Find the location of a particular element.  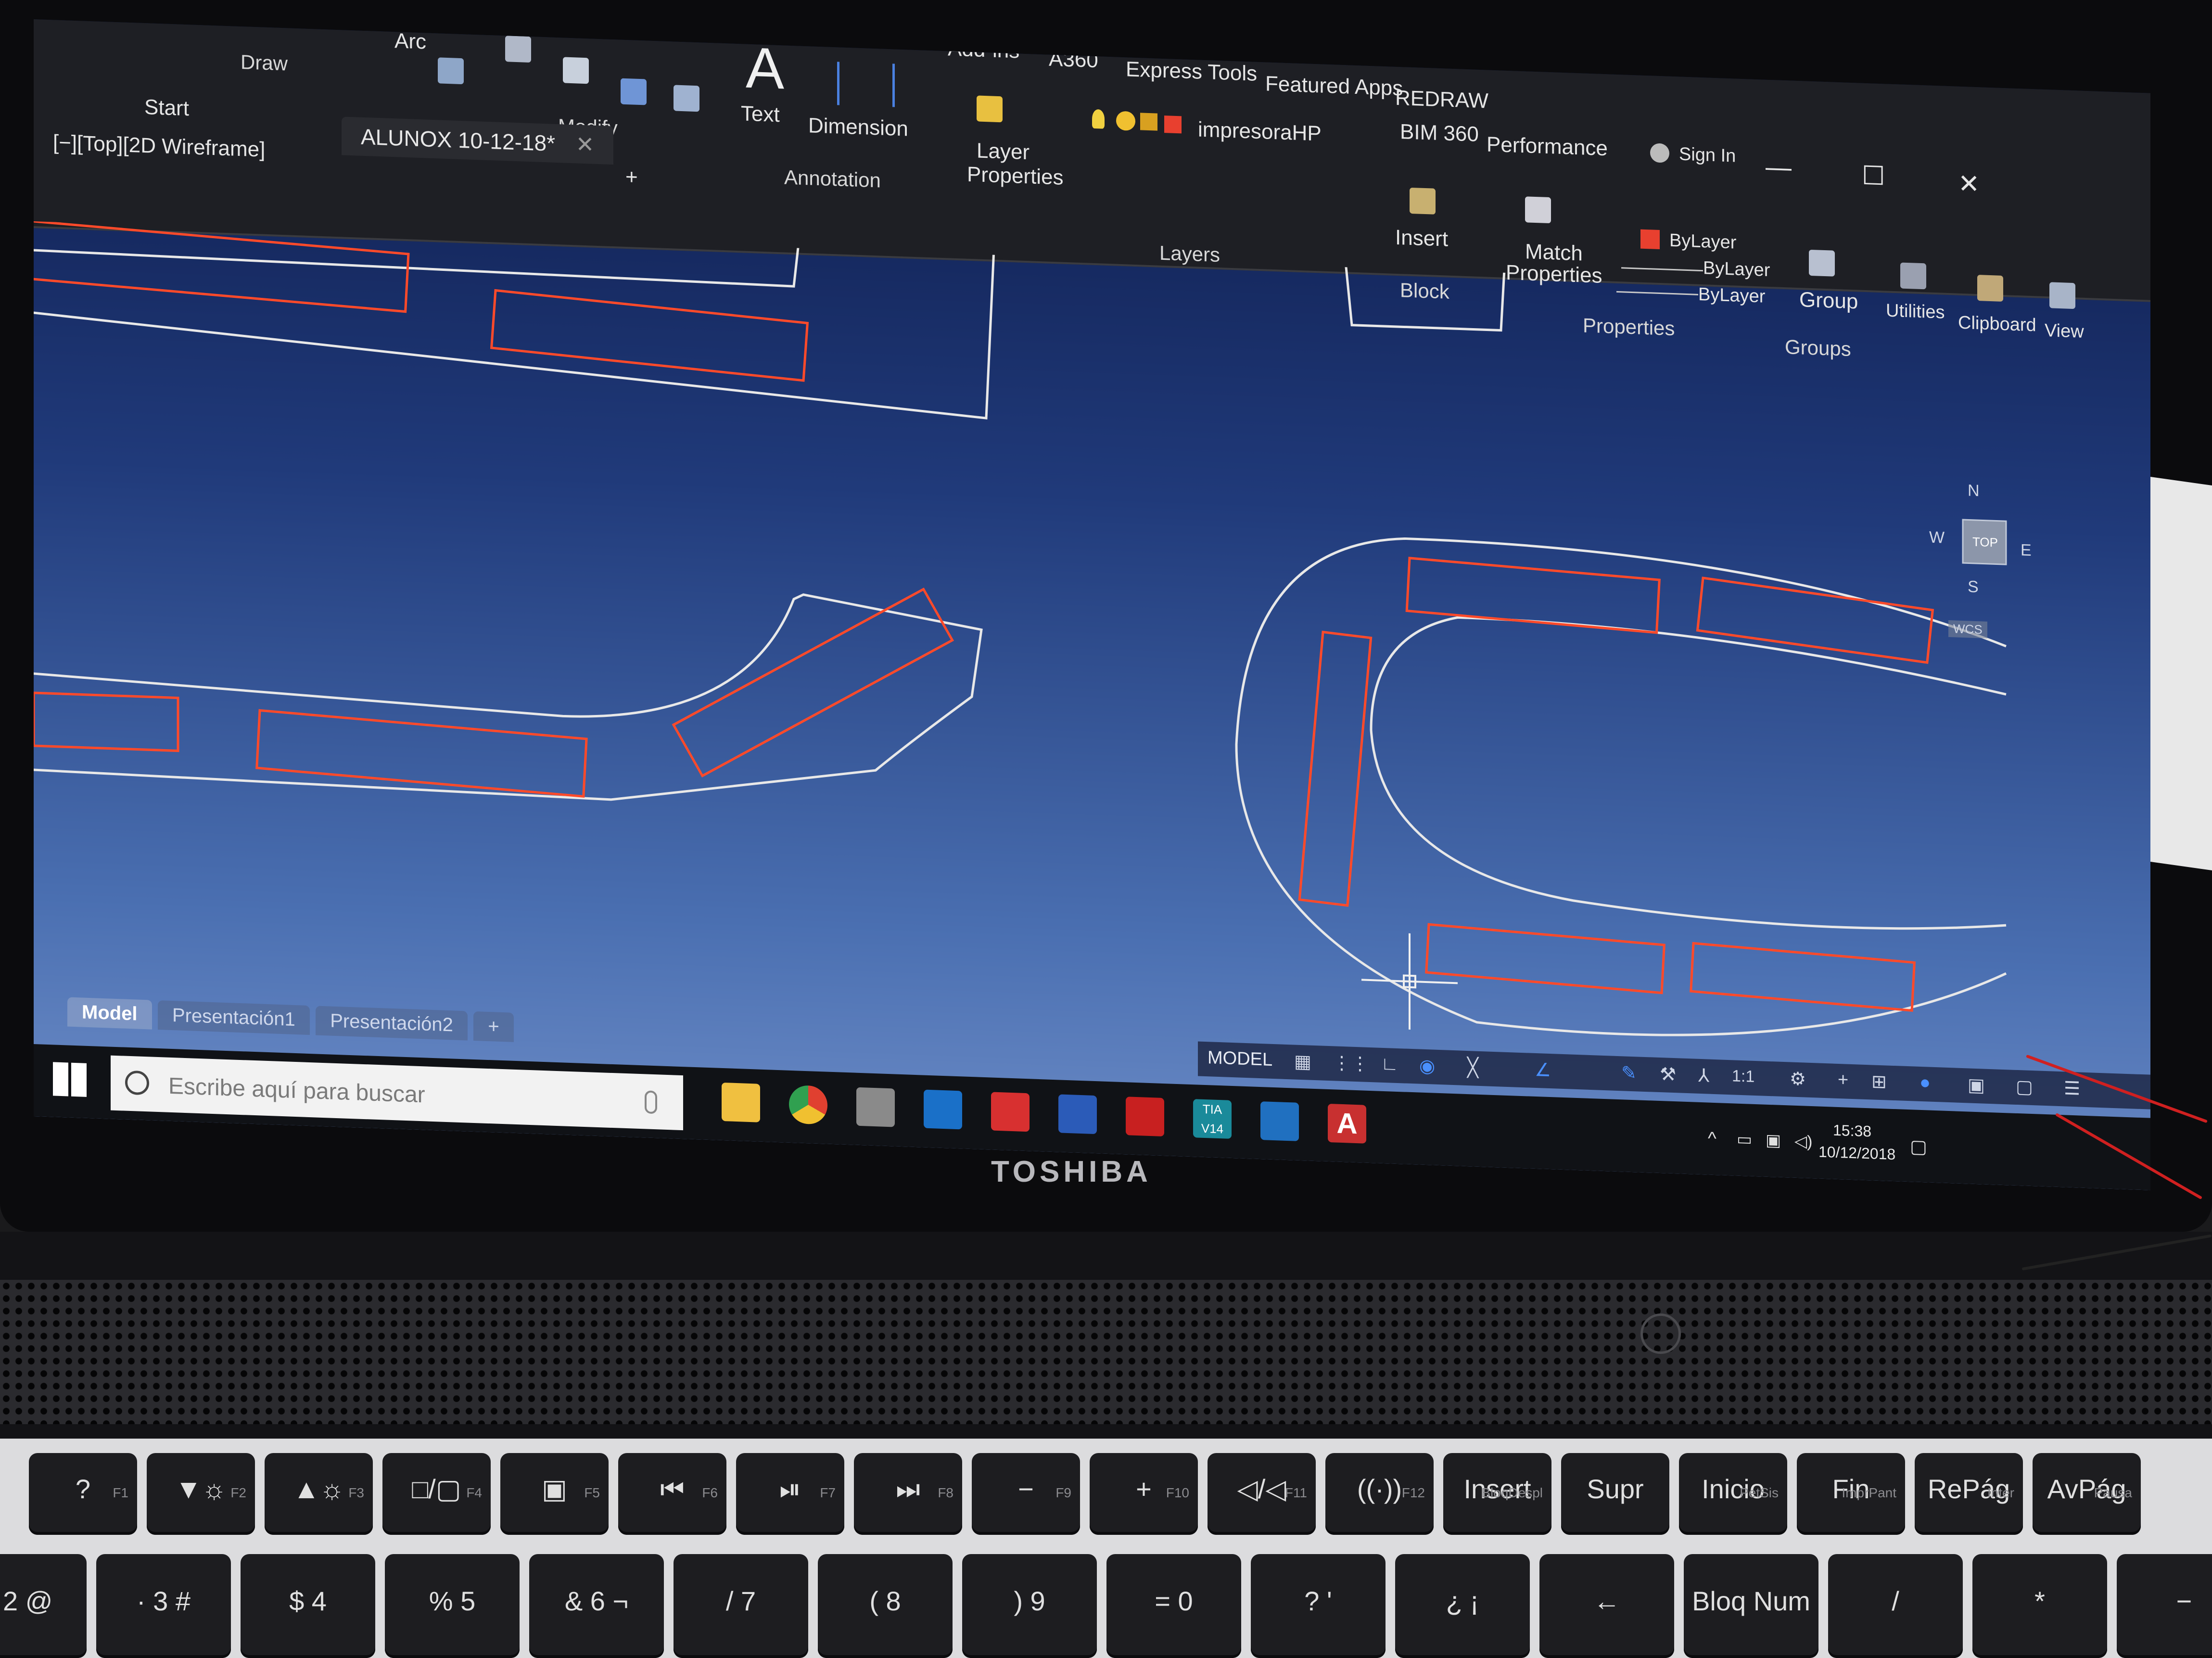

fkeys-key: Fin ImprPant is located at coordinates (1851, 1494).